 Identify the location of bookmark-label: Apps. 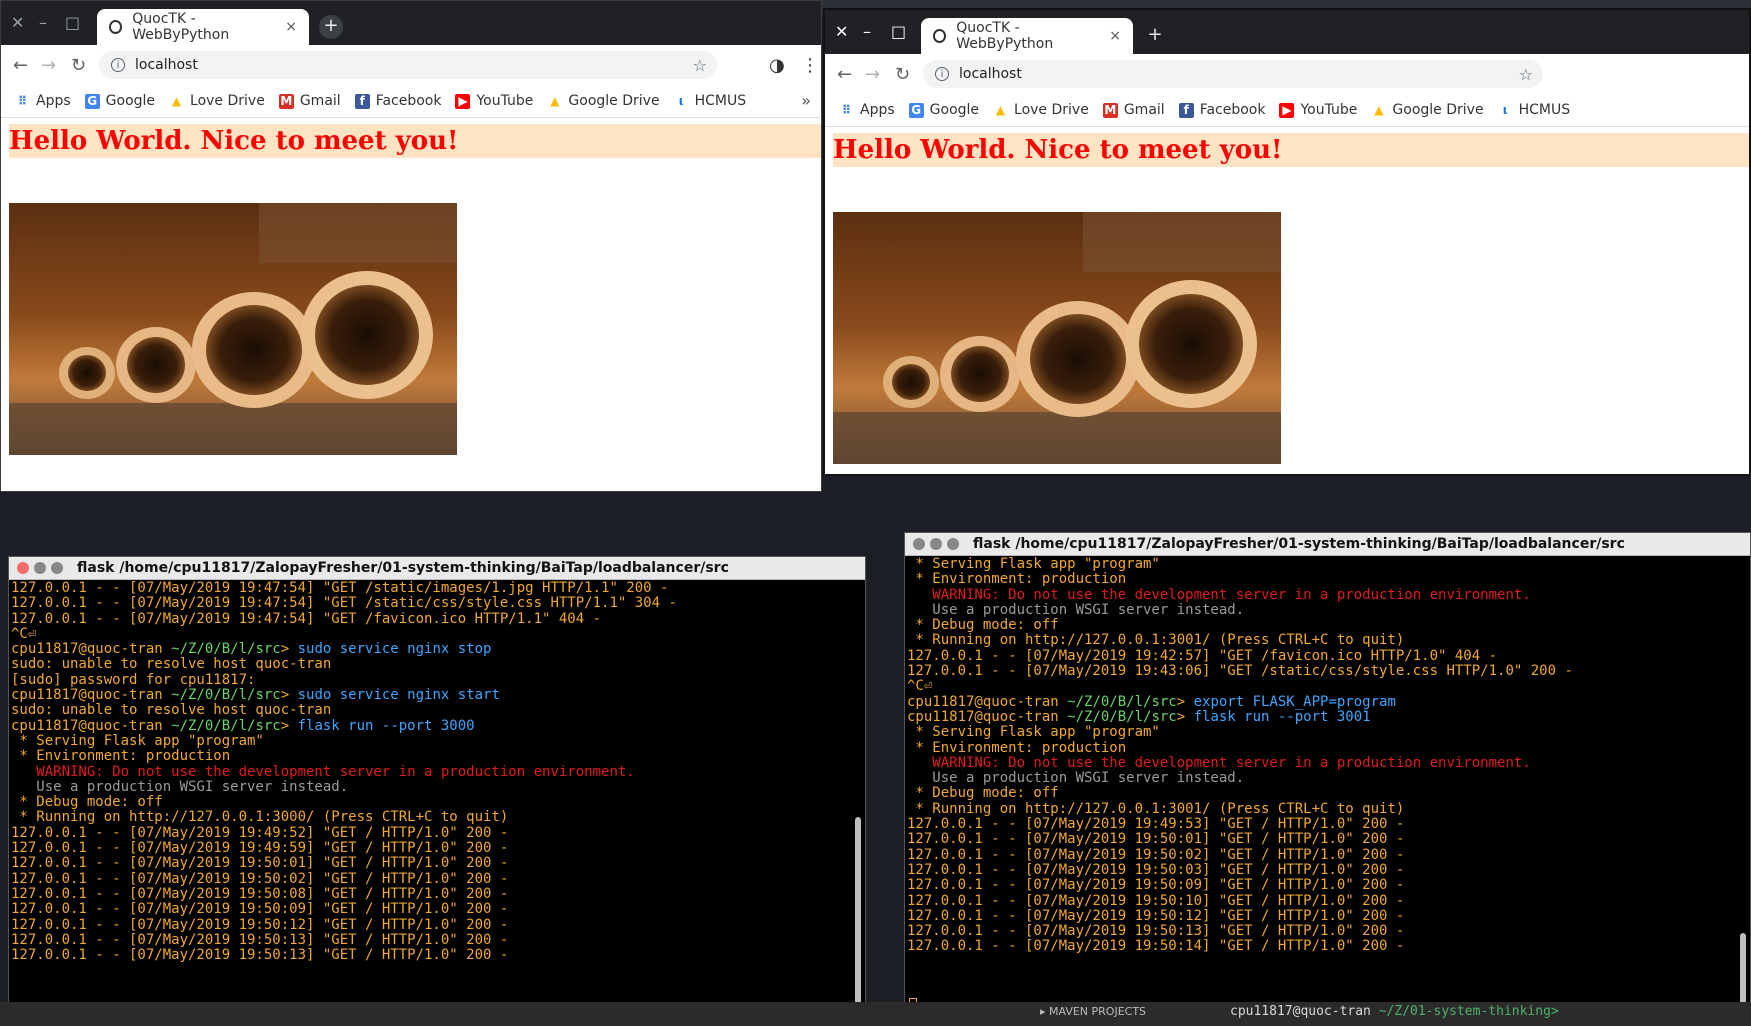
(877, 110).